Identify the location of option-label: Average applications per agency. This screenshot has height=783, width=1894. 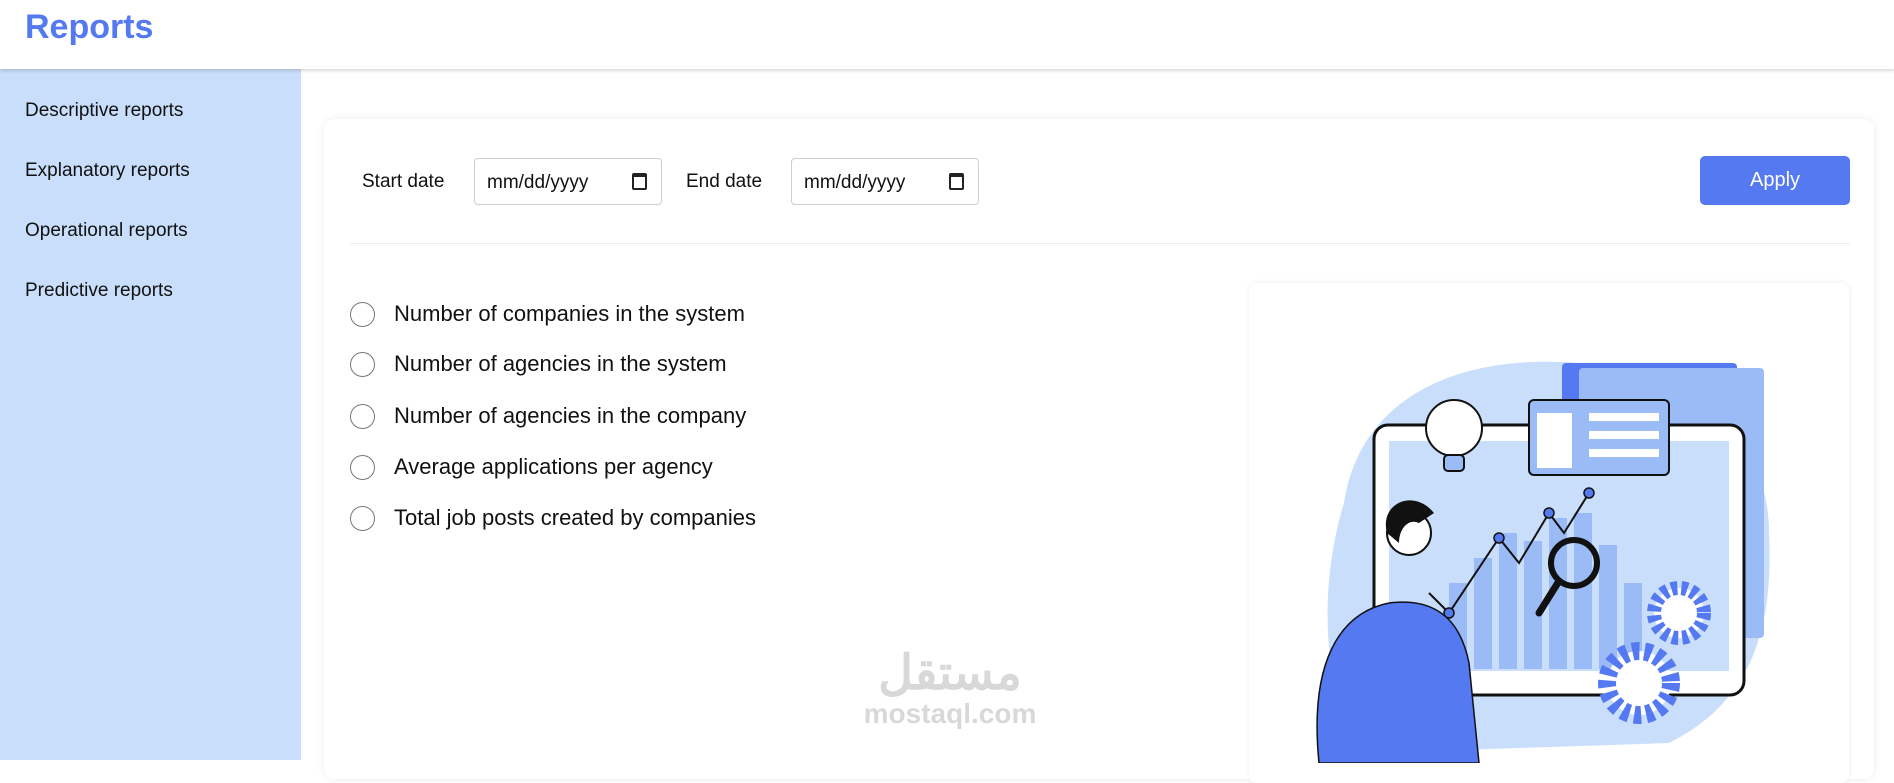
(553, 466).